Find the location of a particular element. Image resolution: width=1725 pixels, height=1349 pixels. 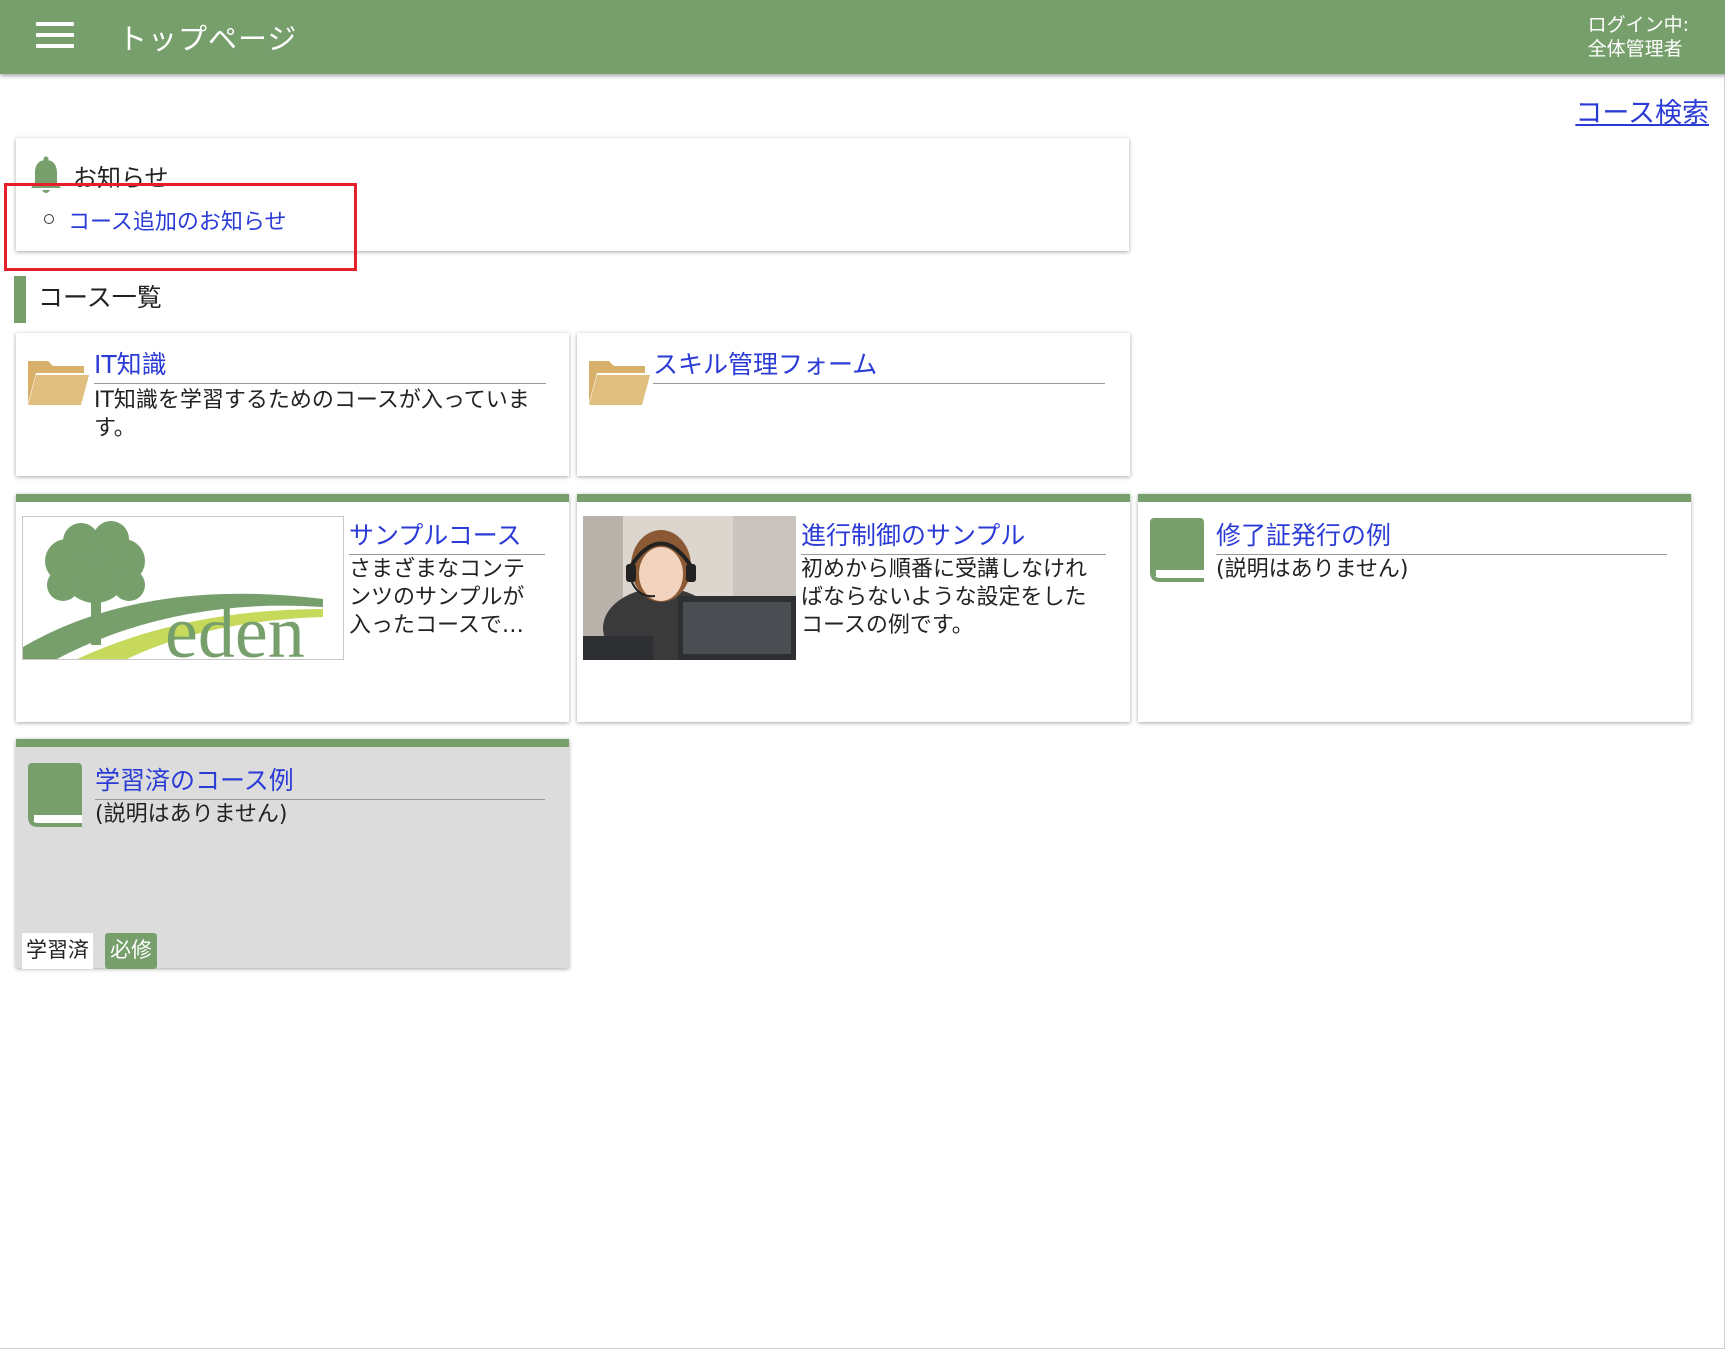

course-title: 進行制御のサンプル is located at coordinates (953, 535).